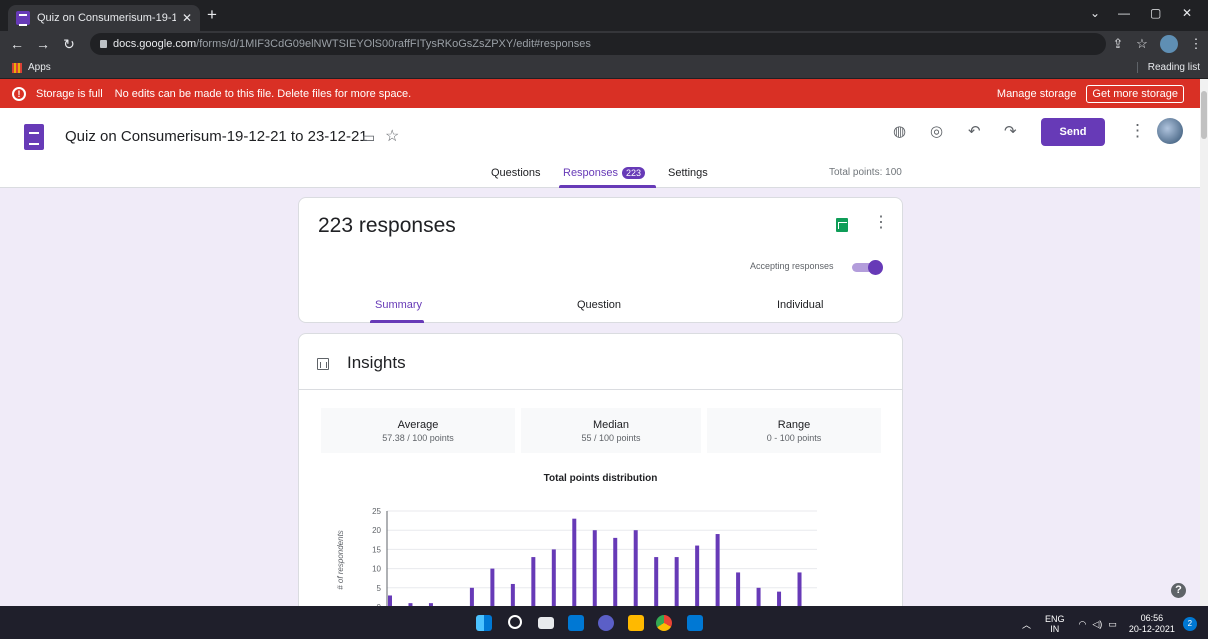 The image size is (1208, 639). I want to click on forward-icon: →, so click(43, 44).